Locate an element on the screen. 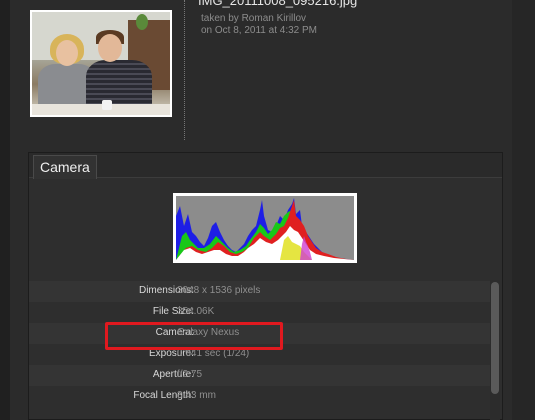 The image size is (535, 420). property-value: 354.06K is located at coordinates (196, 311).